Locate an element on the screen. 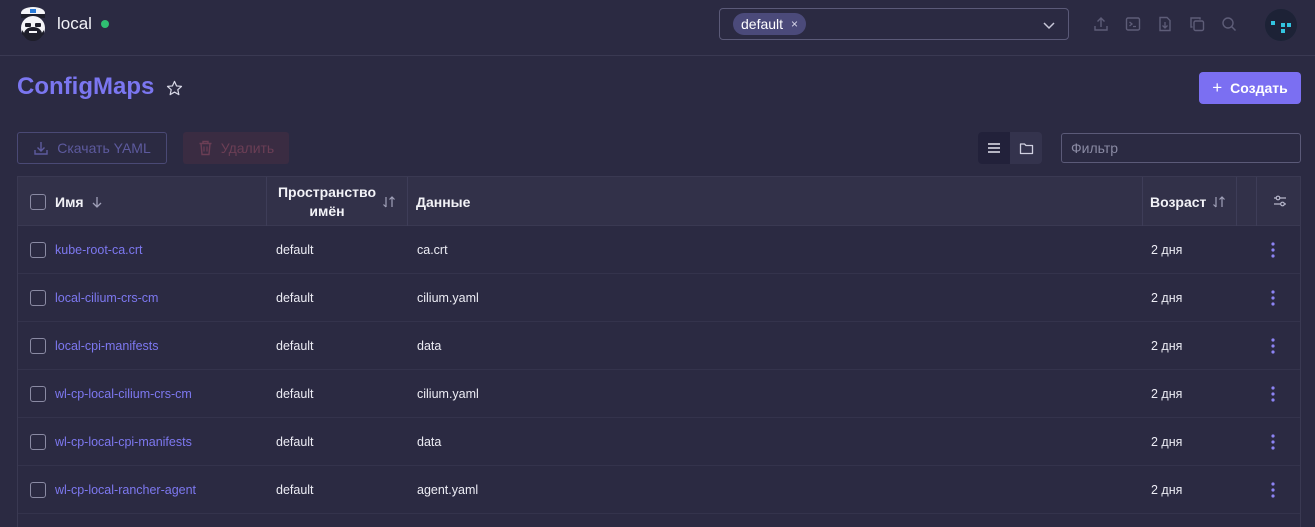 This screenshot has width=1315, height=527. column-data-label: Данные is located at coordinates (443, 201).